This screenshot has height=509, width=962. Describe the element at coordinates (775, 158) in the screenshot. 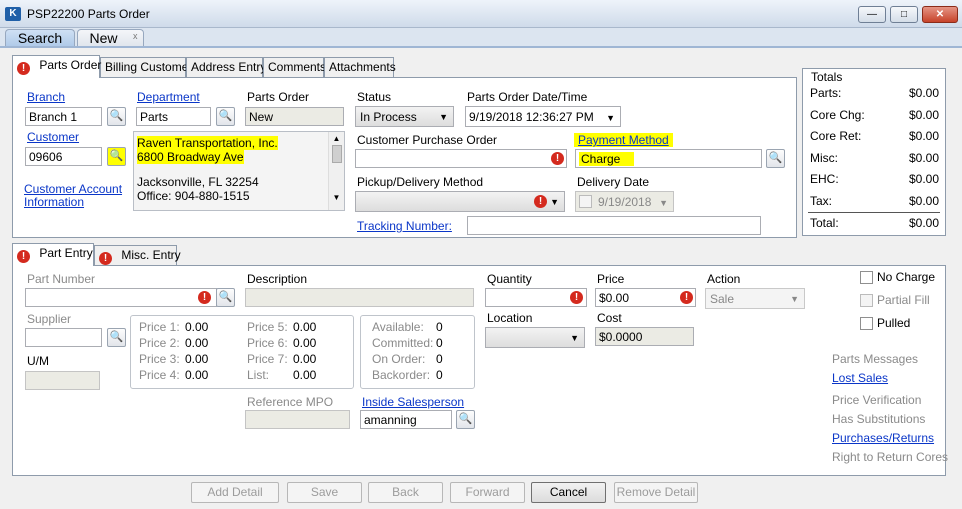

I see `payment-lookup-icon: 🔍` at that location.